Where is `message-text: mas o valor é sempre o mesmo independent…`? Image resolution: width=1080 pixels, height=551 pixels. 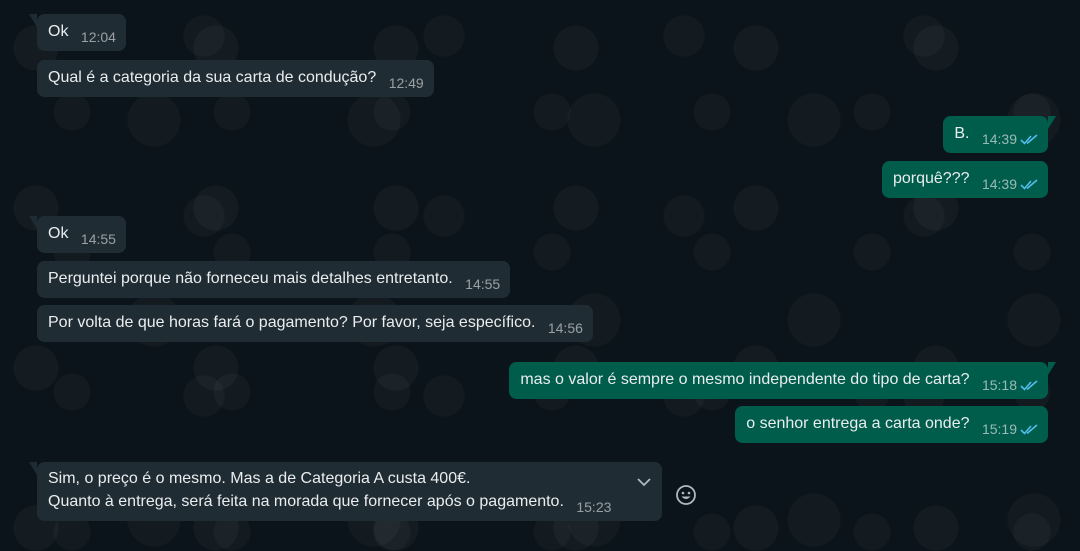 message-text: mas o valor é sempre o mesmo independent… is located at coordinates (745, 379).